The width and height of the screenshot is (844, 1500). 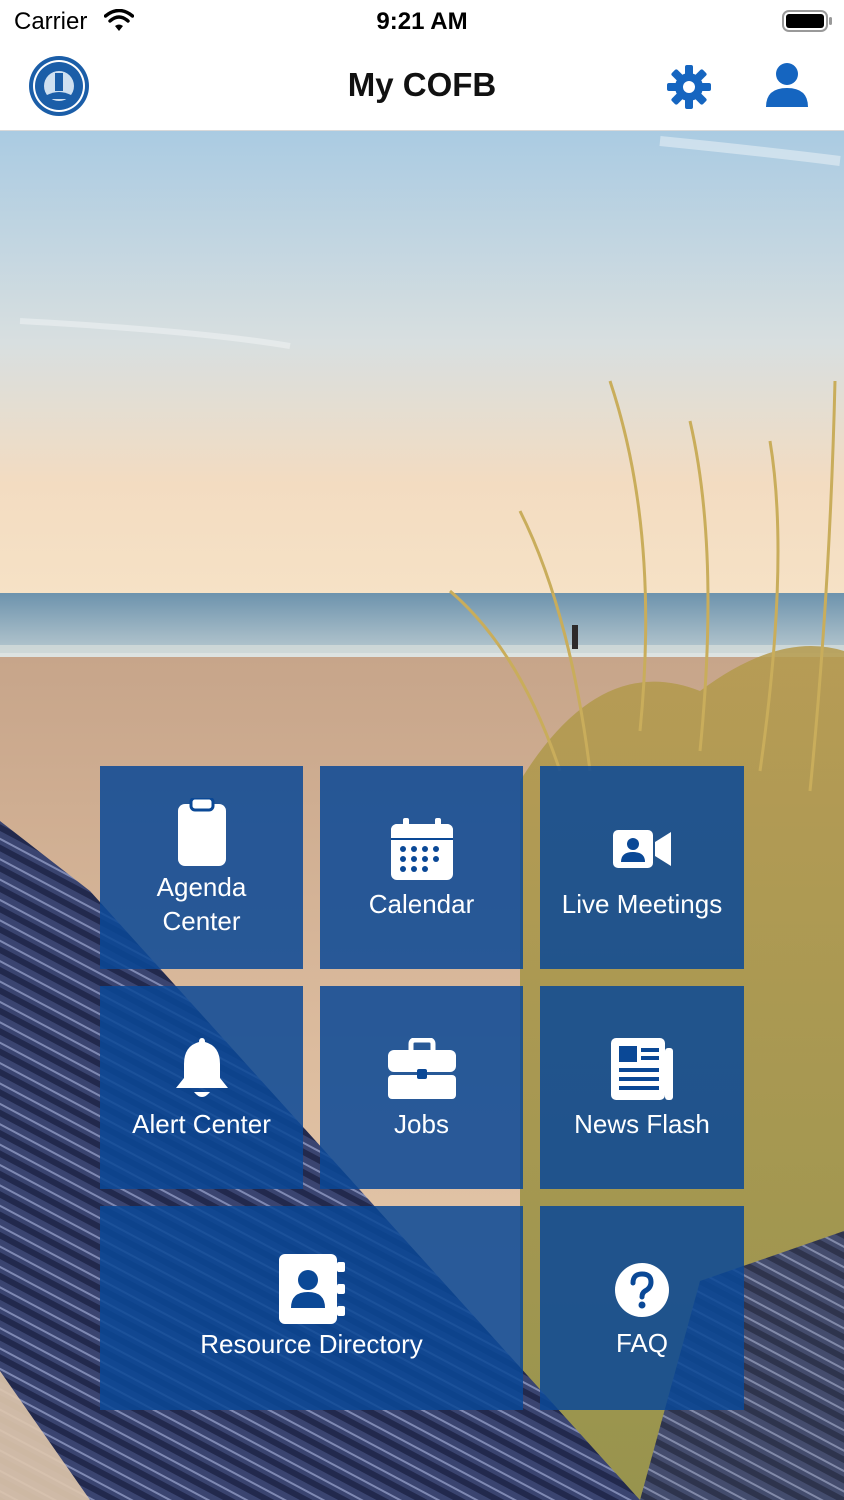 I want to click on jobs-tile: Jobs, so click(x=421, y=1087).